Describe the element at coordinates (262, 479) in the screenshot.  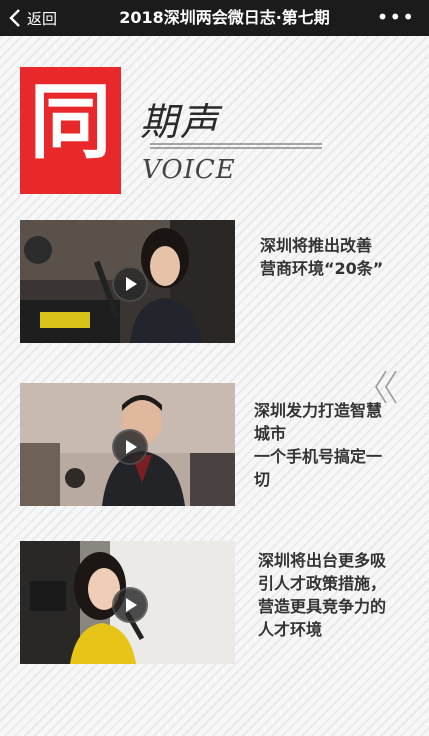
I see `article-title-line: 切` at that location.